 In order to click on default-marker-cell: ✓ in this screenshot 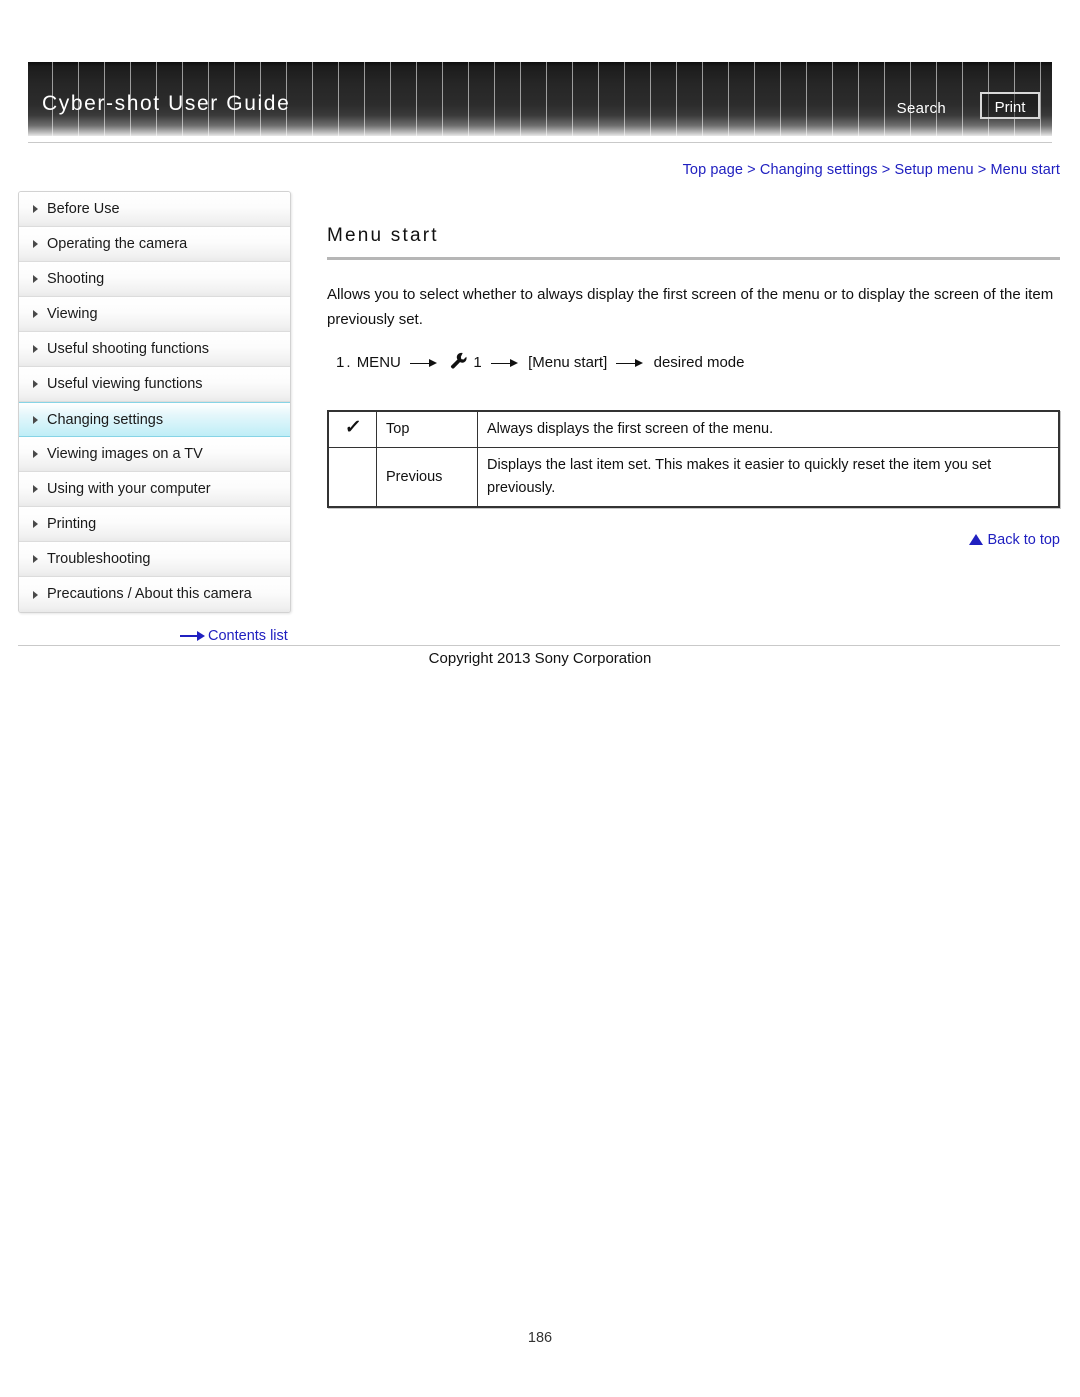, I will do `click(352, 429)`.